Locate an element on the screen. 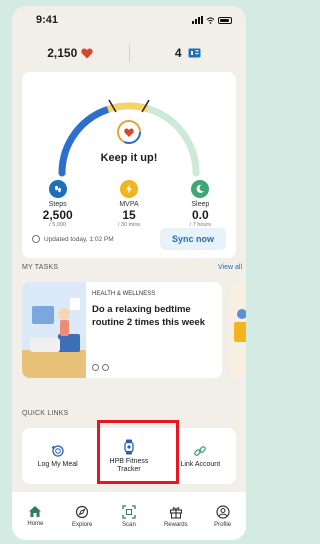 This screenshot has height=544, width=320. battery-icon is located at coordinates (225, 20).